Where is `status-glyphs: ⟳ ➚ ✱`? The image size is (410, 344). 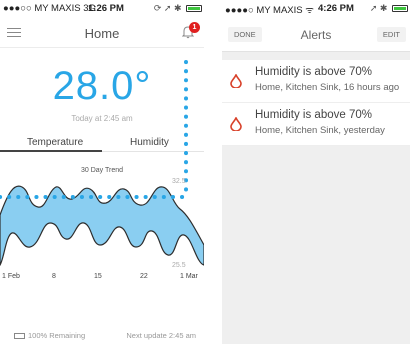
status-glyphs: ⟳ ➚ ✱ is located at coordinates (167, 8).